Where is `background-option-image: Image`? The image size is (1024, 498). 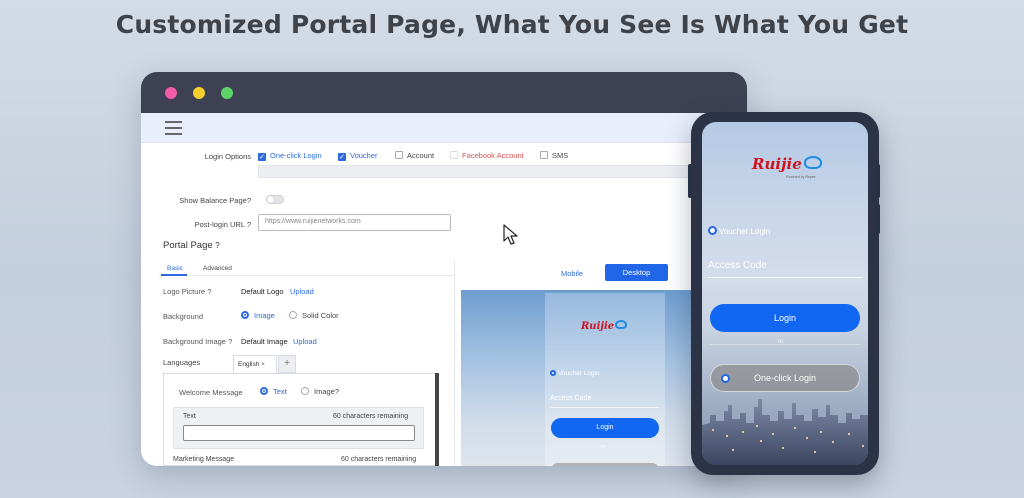
background-option-image: Image is located at coordinates (258, 315).